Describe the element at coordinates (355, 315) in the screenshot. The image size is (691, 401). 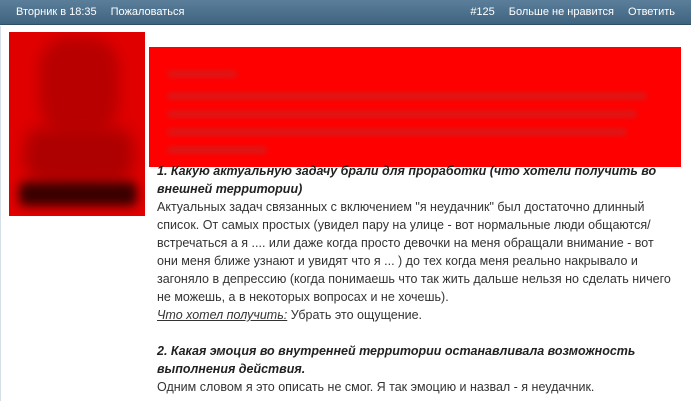
I see `want-text: Убрать это ощущение.` at that location.